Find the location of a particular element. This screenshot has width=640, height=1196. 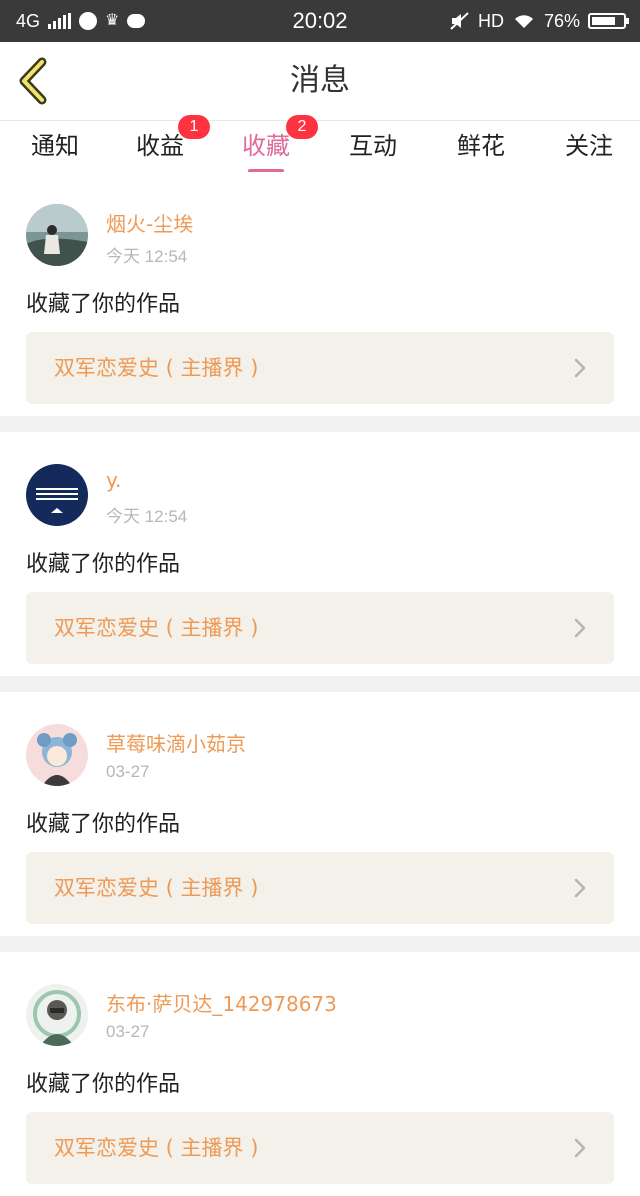

nav-header: 消息 is located at coordinates (320, 81).